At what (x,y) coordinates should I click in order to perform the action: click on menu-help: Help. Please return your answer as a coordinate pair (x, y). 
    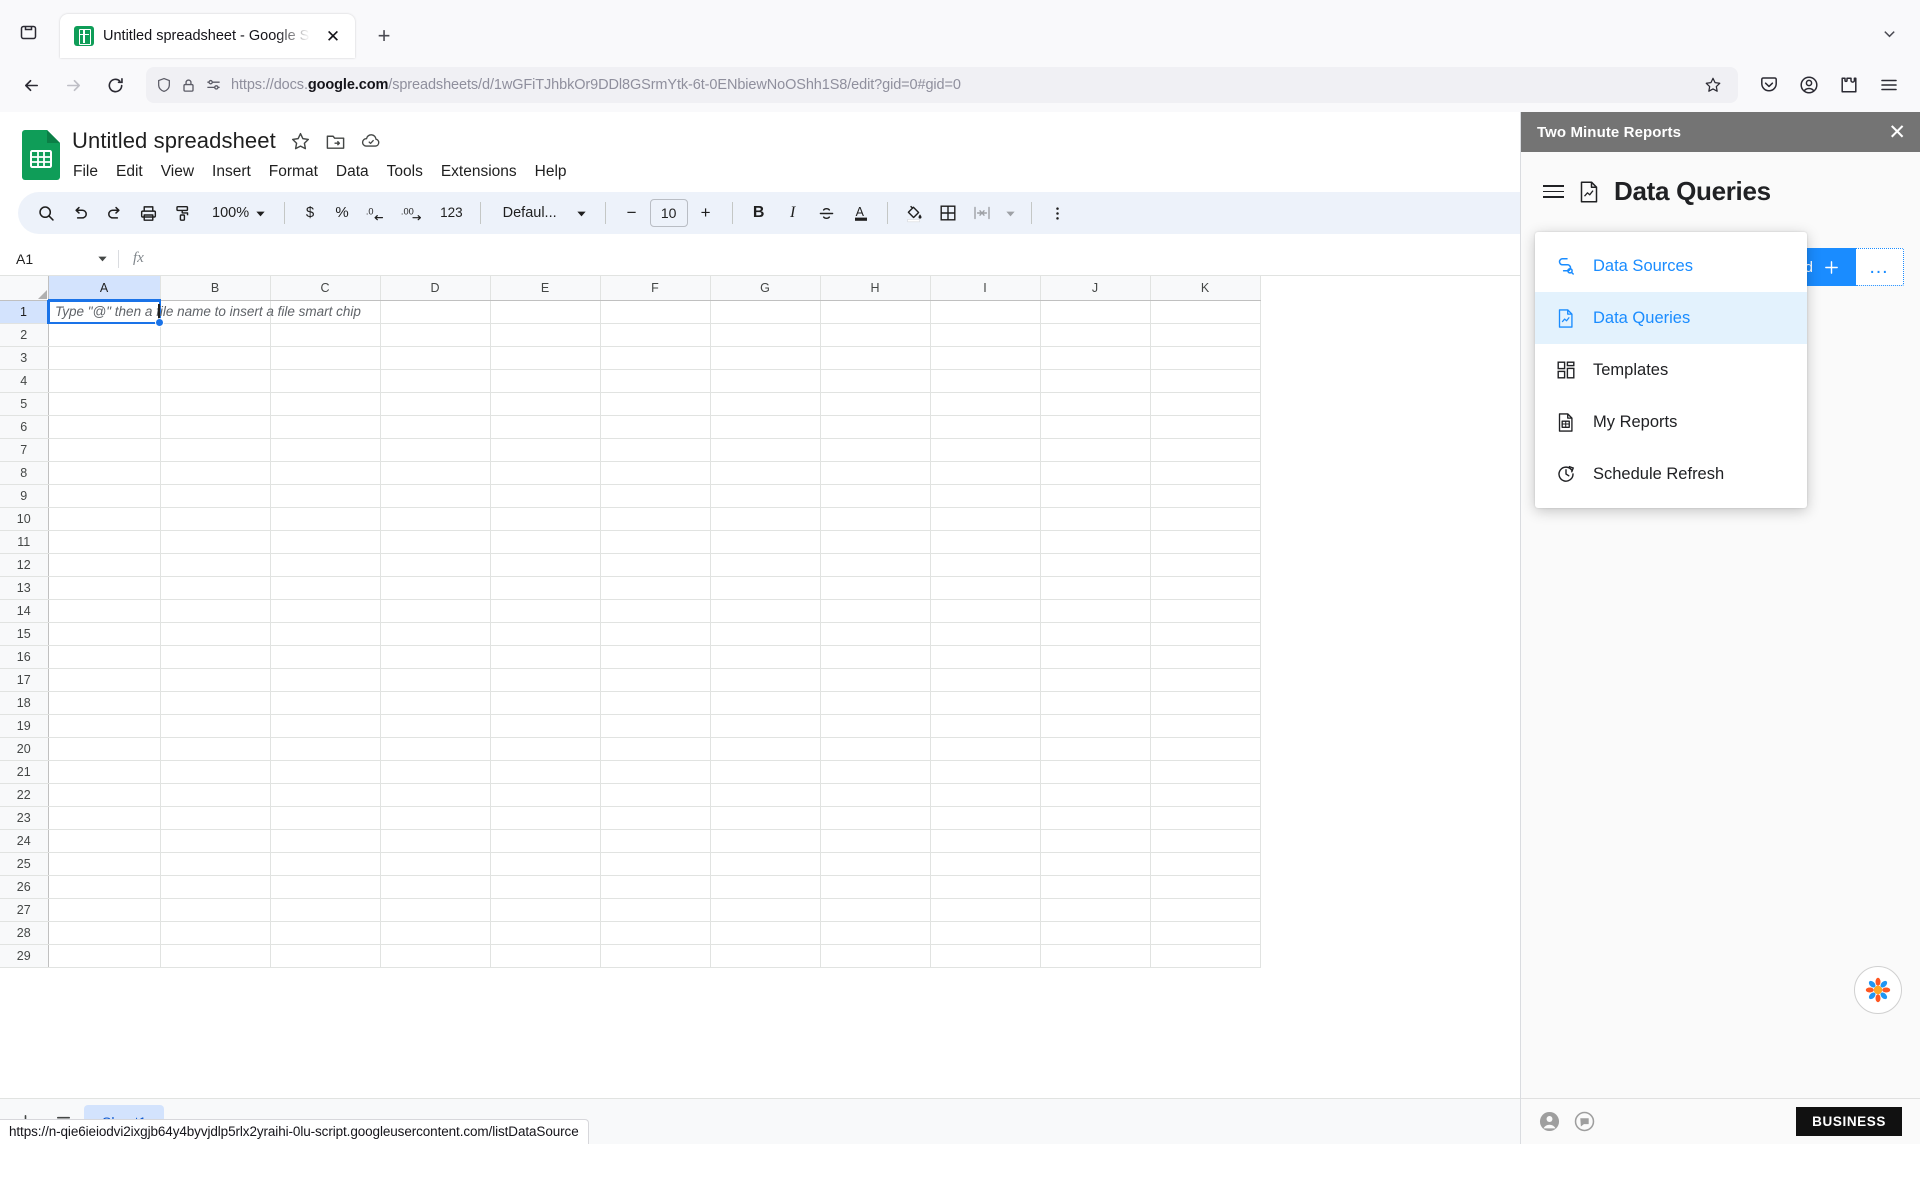
    Looking at the image, I should click on (551, 172).